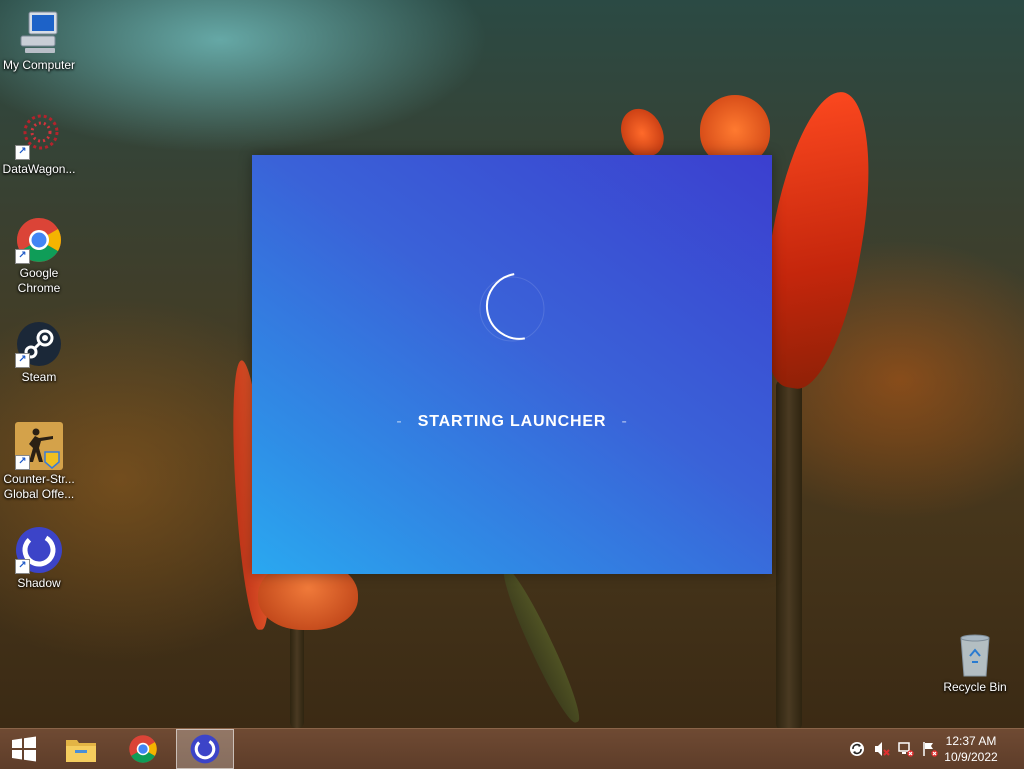 The image size is (1024, 769). Describe the element at coordinates (39, 136) in the screenshot. I see `datawagon-icon: ↗` at that location.